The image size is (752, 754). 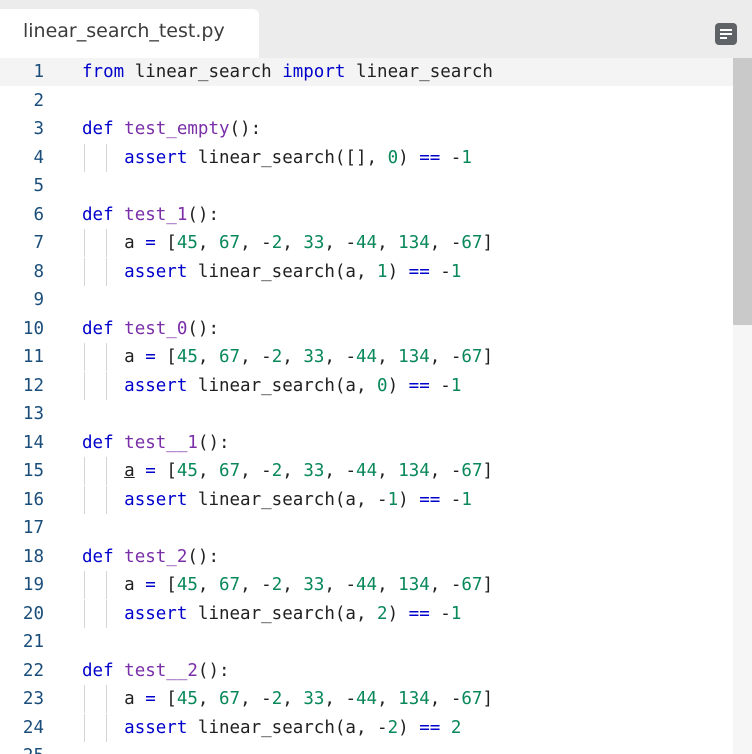 I want to click on code-line: 20 assert linear_search(a, 2) == -1, so click(x=366, y=613).